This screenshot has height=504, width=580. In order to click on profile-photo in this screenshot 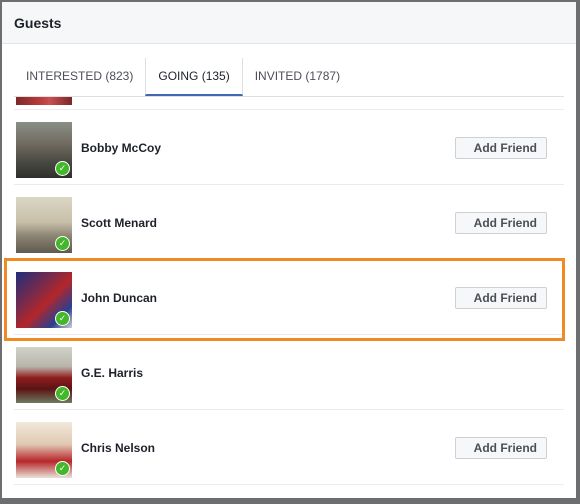, I will do `click(44, 101)`.